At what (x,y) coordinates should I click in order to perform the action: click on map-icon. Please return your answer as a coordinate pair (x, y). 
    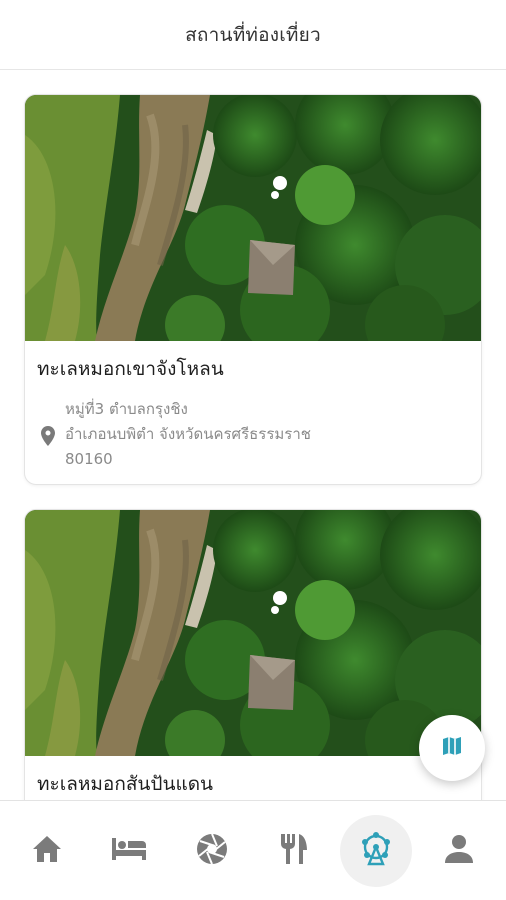
    Looking at the image, I should click on (452, 748).